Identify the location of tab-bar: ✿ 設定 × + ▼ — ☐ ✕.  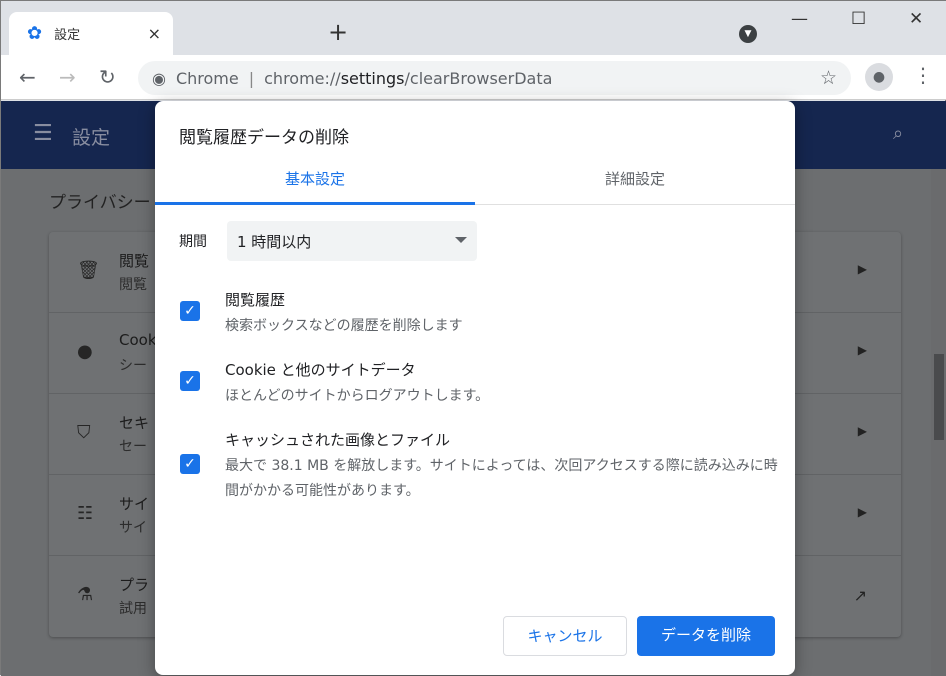
(473, 28).